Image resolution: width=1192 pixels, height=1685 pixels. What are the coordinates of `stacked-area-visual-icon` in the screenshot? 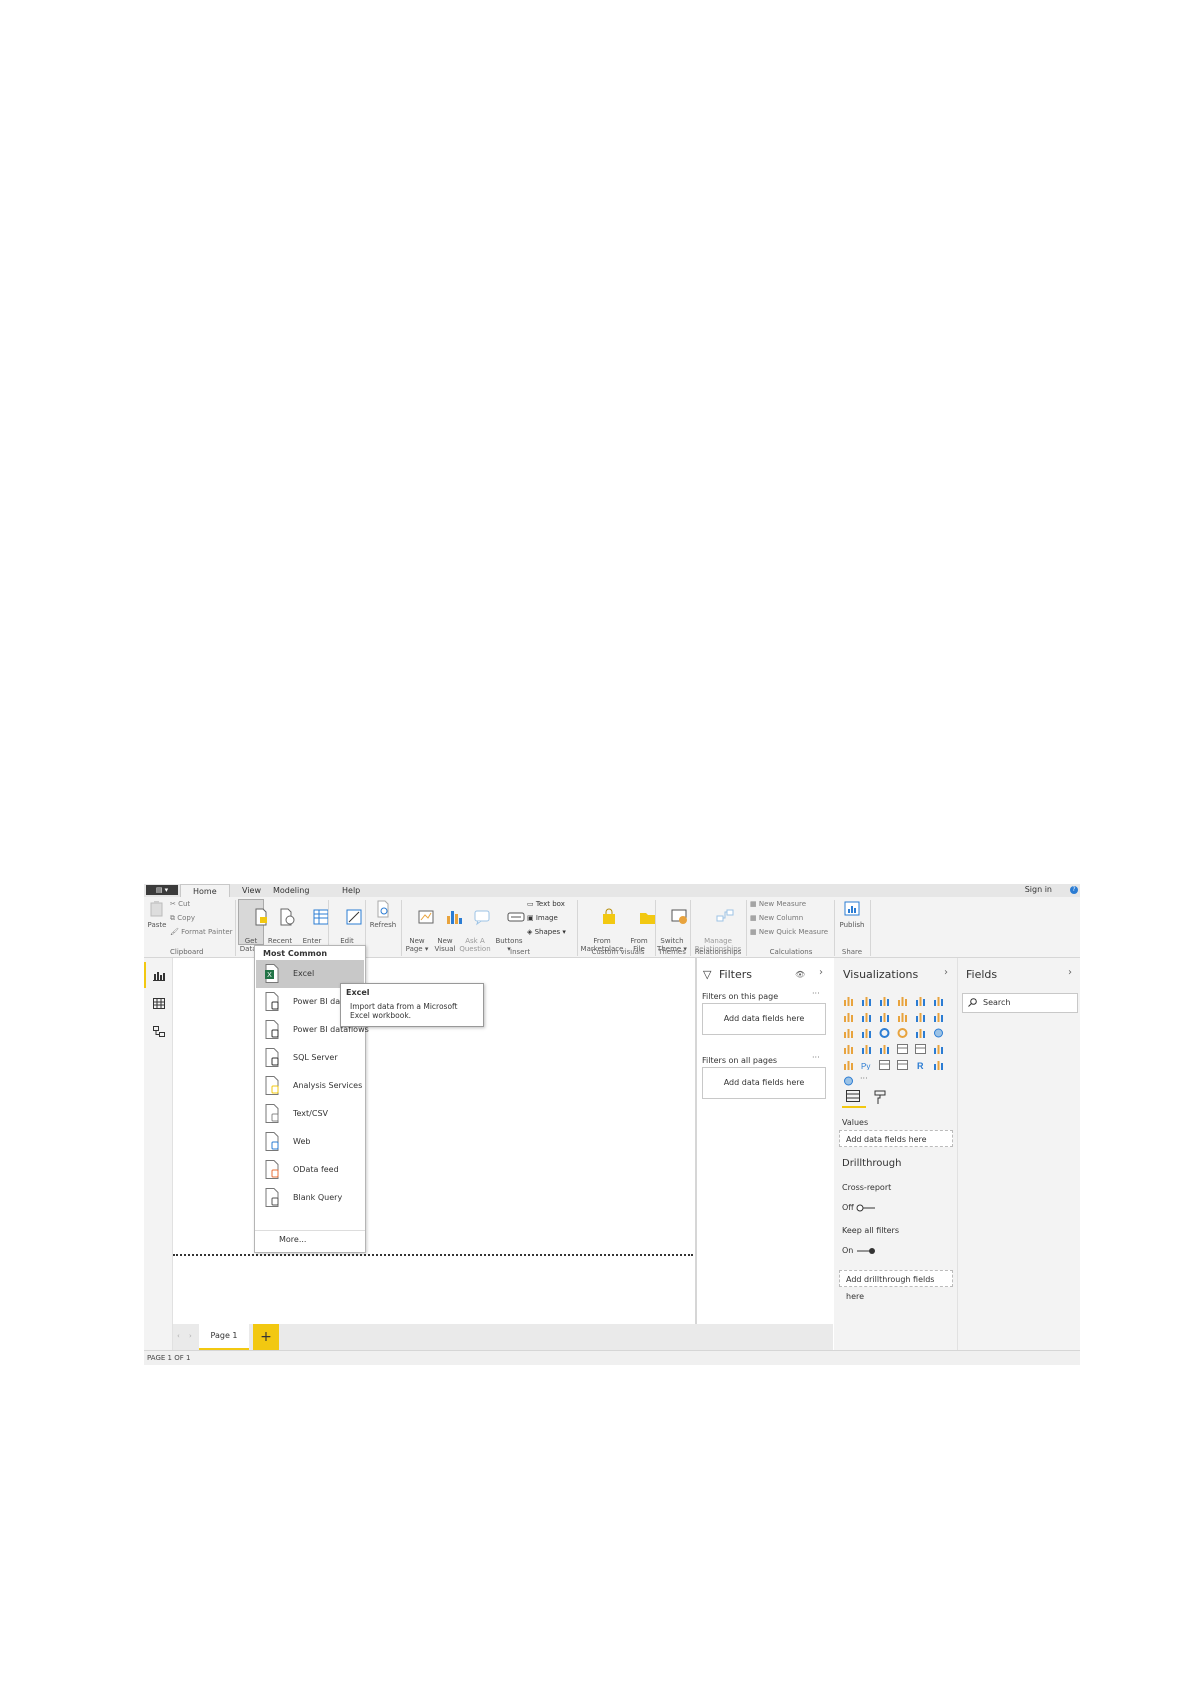 It's located at (884, 1017).